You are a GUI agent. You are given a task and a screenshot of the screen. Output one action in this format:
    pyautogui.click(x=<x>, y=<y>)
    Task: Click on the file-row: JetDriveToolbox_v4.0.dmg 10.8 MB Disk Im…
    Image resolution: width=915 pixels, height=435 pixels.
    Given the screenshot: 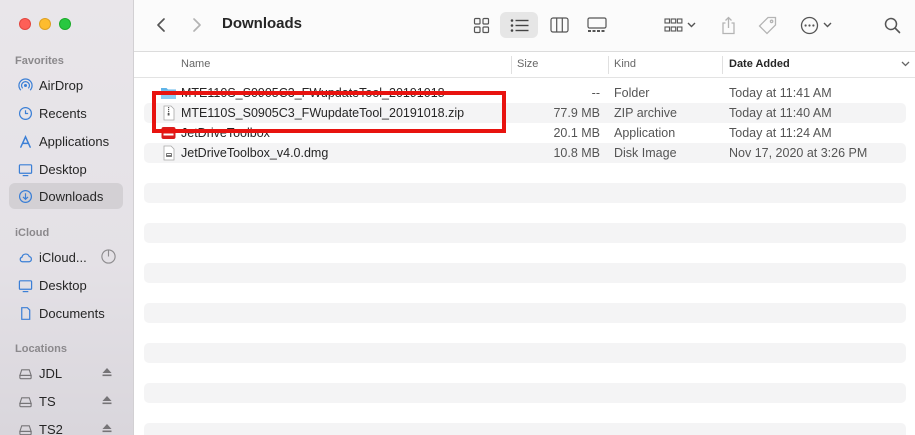 What is the action you would take?
    pyautogui.click(x=525, y=153)
    